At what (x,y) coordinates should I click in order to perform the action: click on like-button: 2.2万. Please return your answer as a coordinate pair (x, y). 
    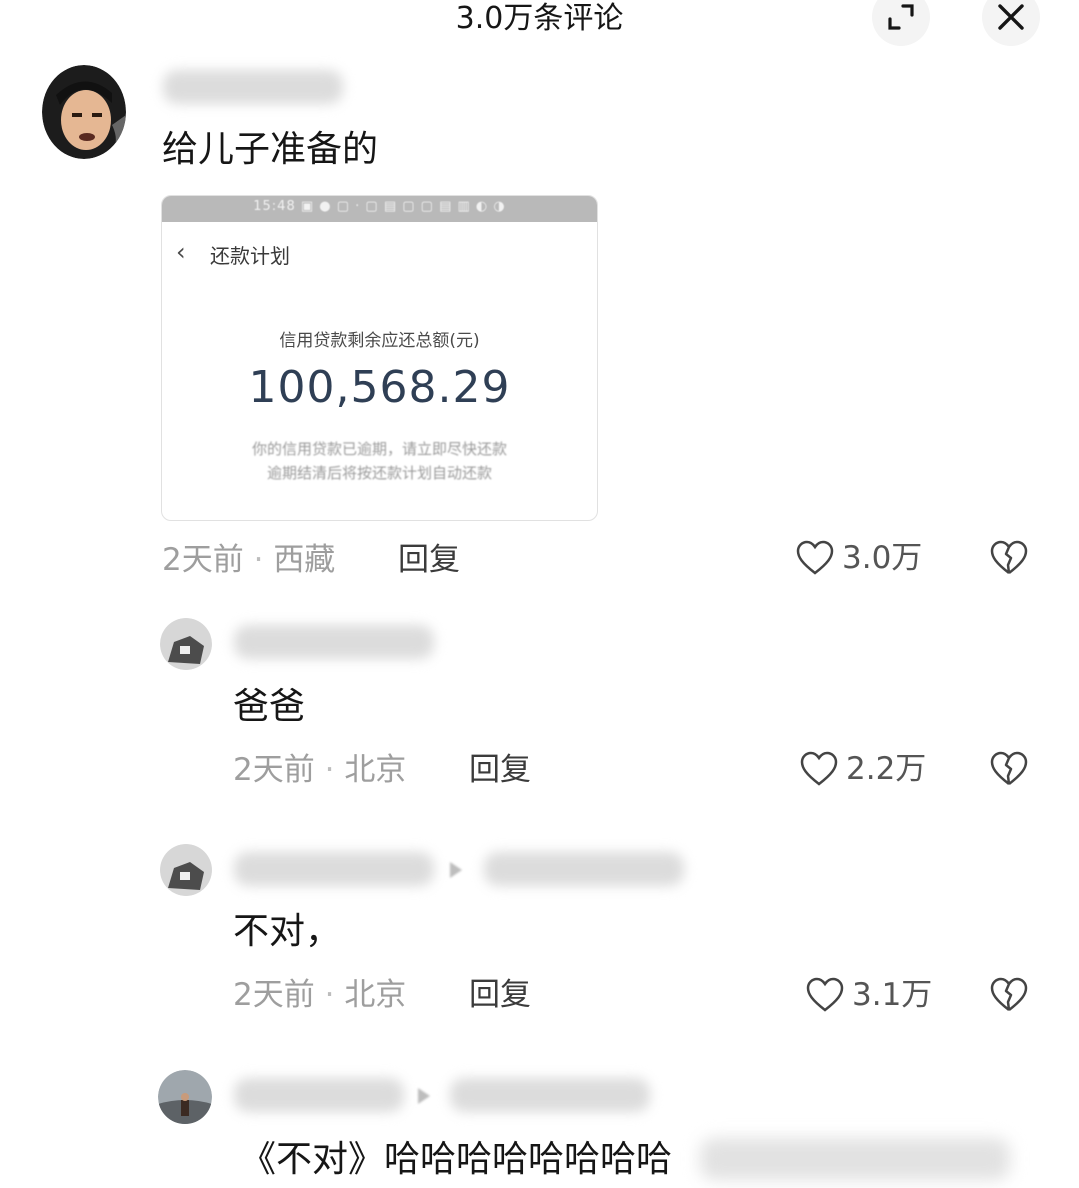
    Looking at the image, I should click on (863, 769).